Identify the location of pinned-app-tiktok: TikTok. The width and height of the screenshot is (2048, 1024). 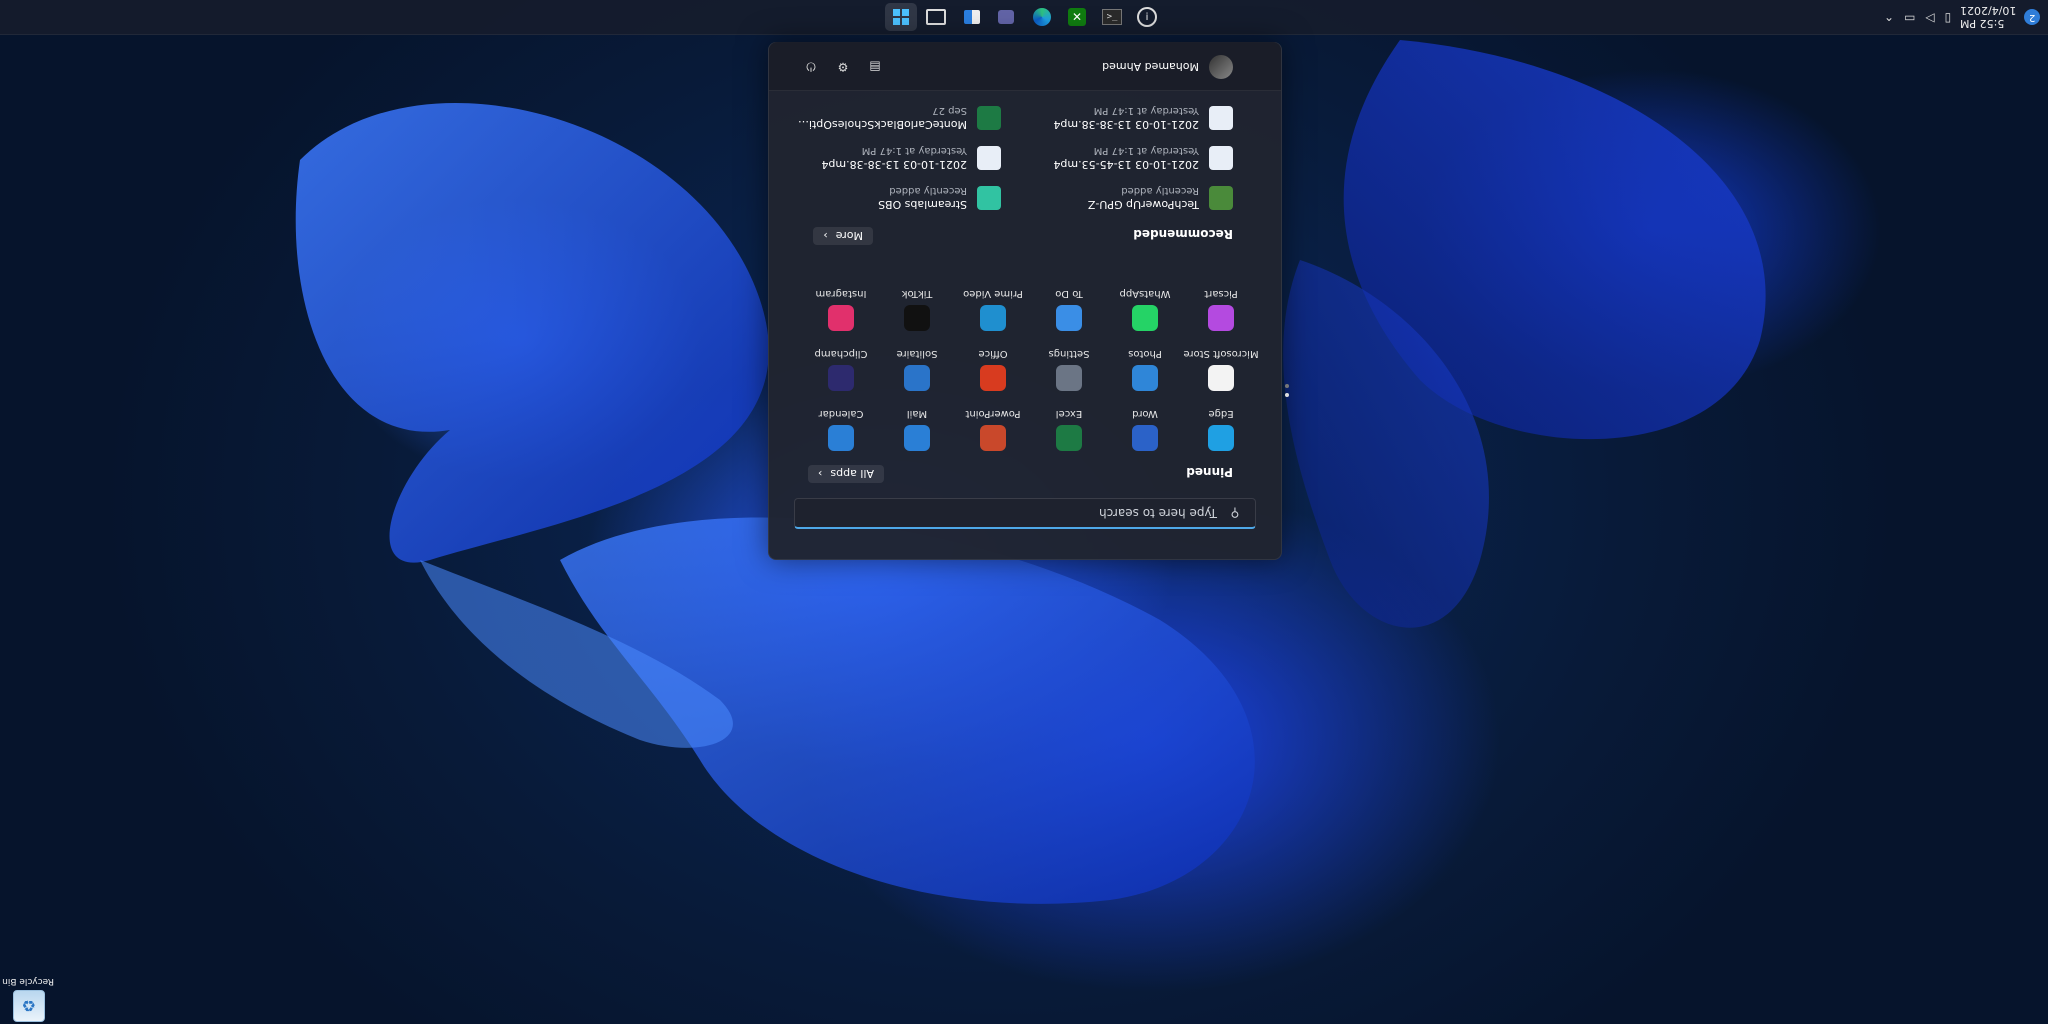
(917, 309).